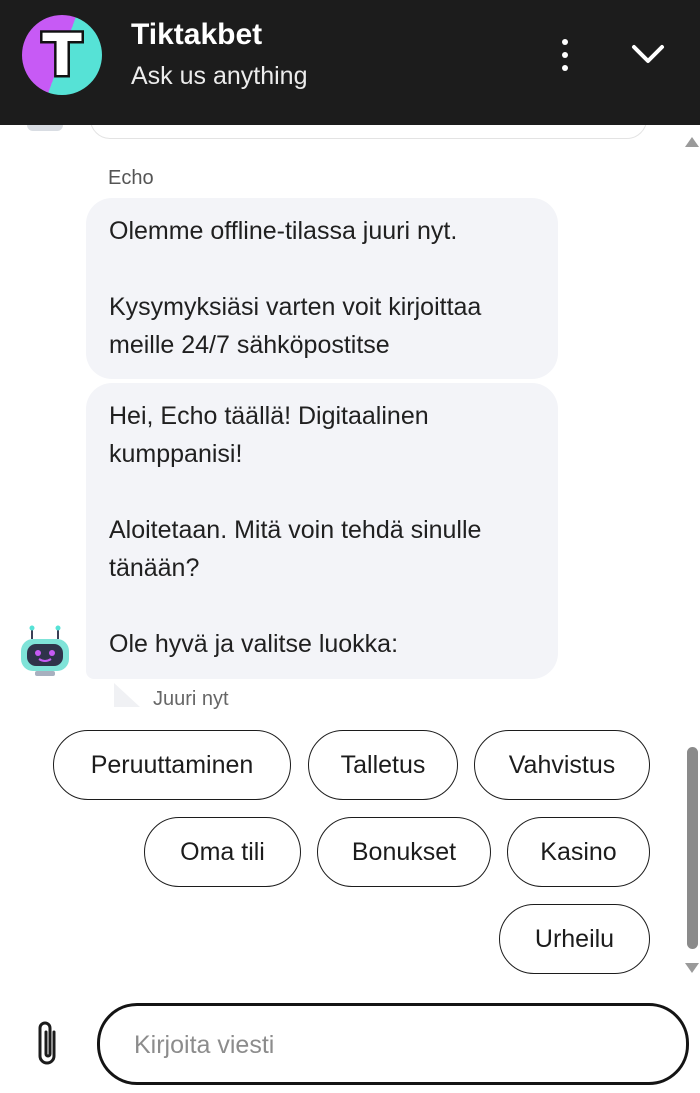 Image resolution: width=700 pixels, height=1093 pixels. What do you see at coordinates (127, 695) in the screenshot?
I see `bubble-tail` at bounding box center [127, 695].